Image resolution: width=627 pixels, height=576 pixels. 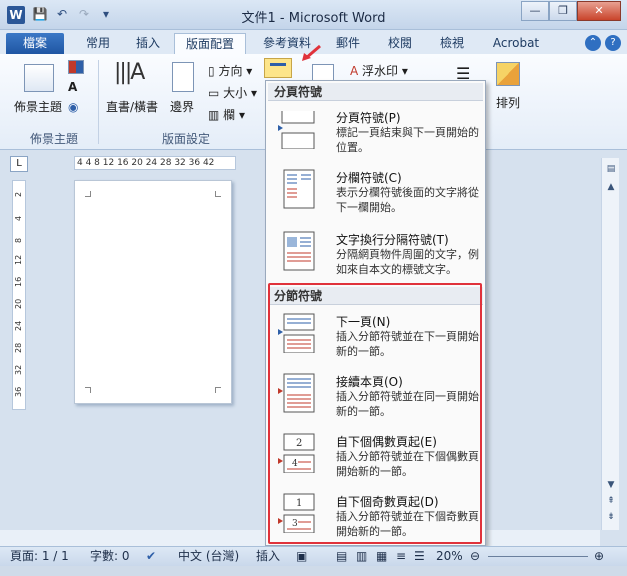 What do you see at coordinates (299, 189) in the screenshot?
I see `column-break-icon` at bounding box center [299, 189].